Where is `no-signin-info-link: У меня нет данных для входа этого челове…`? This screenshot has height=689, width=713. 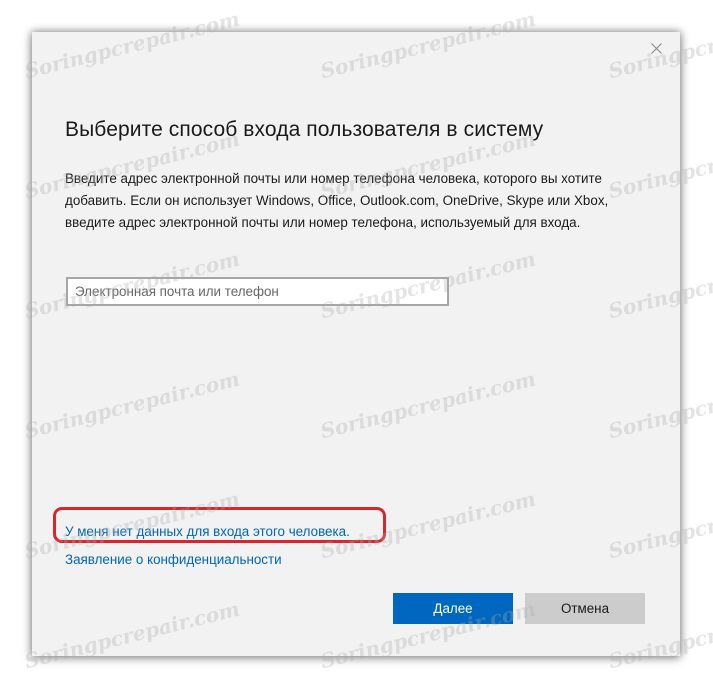
no-signin-info-link: У меня нет данных для входа этого челове… is located at coordinates (207, 531).